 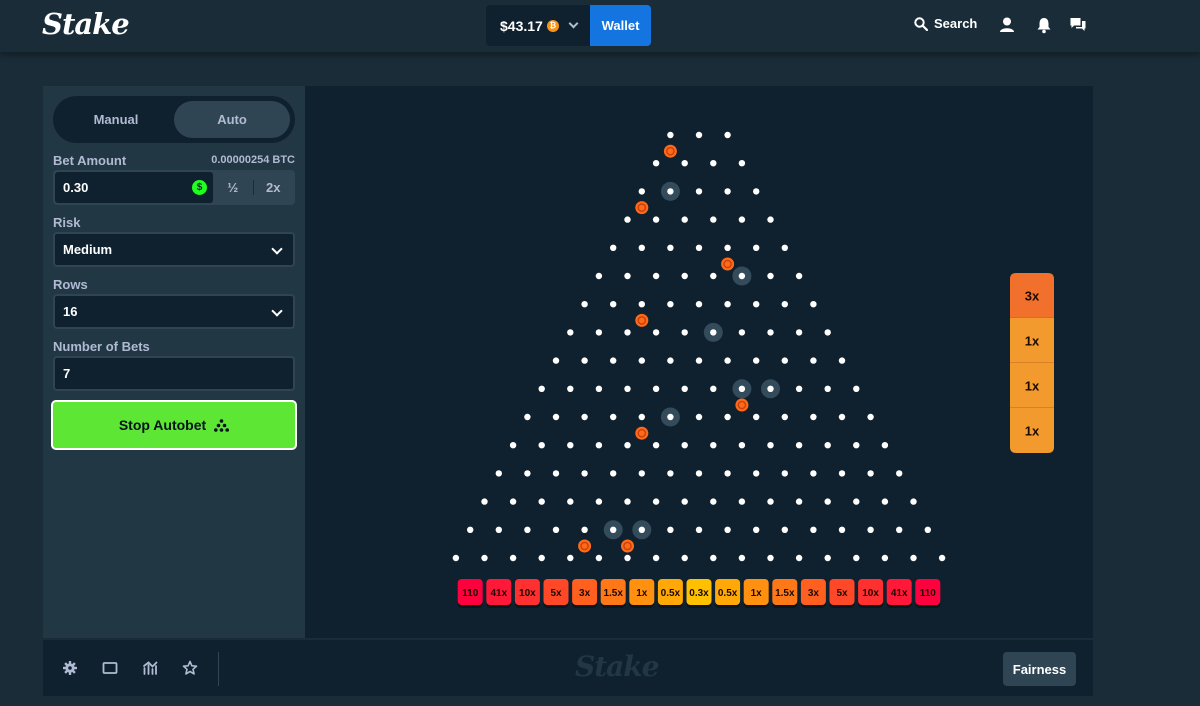 I want to click on wallet-button: Wallet, so click(x=620, y=25).